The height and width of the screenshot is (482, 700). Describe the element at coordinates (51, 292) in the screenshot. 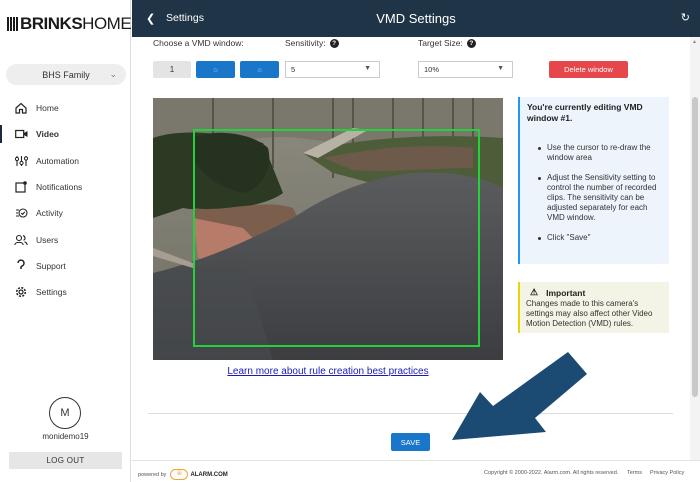

I see `sidebar-item-label: Settings` at that location.